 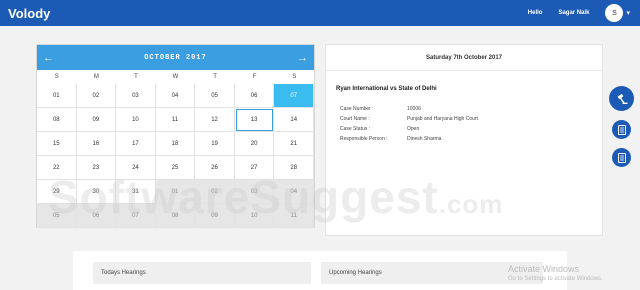 I want to click on avatar-initial: S, so click(x=614, y=13).